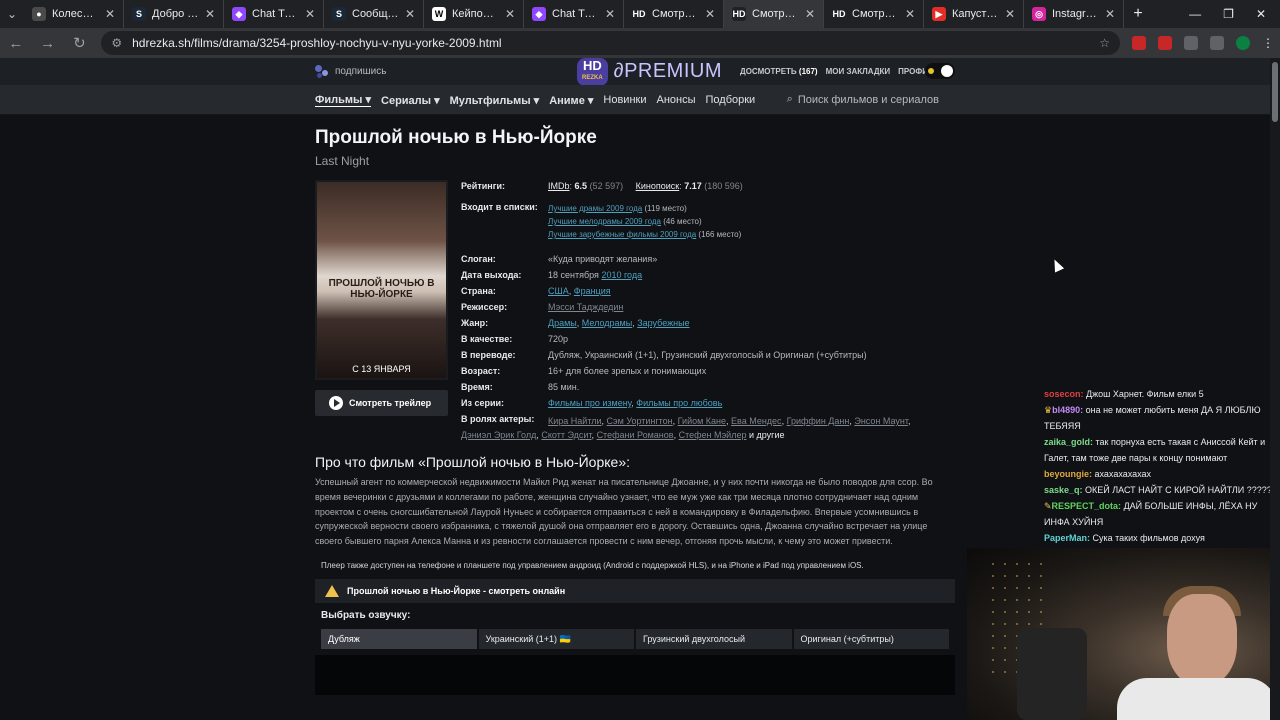 Image resolution: width=1280 pixels, height=720 pixels. What do you see at coordinates (174, 14) in the screenshot?
I see `browser-tab: S Добро пожалова ✕` at bounding box center [174, 14].